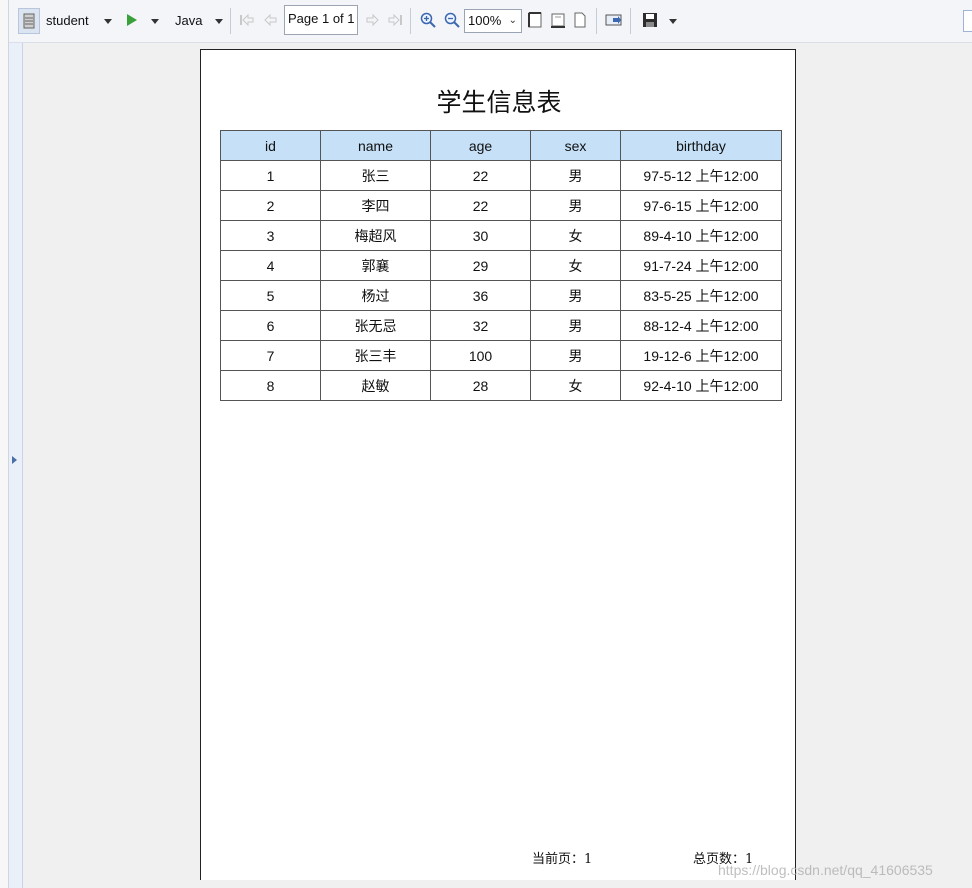 The height and width of the screenshot is (888, 972). I want to click on page-indicator: Page 1 of 1, so click(321, 20).